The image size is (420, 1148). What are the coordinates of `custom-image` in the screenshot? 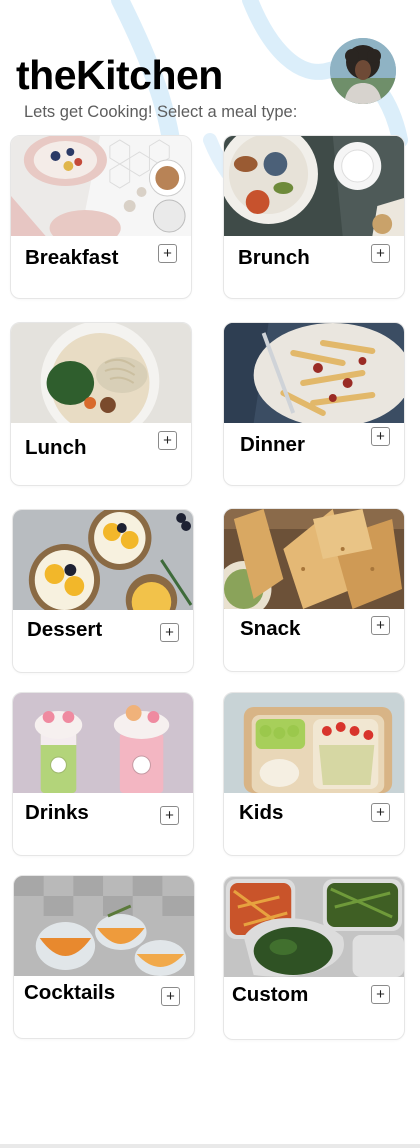 It's located at (314, 927).